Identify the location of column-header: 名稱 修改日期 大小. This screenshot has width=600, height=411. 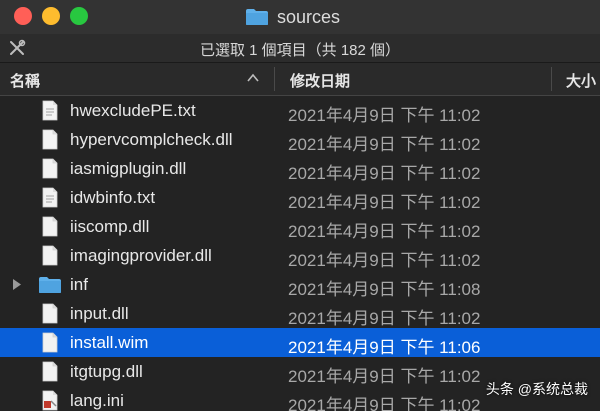
(300, 79).